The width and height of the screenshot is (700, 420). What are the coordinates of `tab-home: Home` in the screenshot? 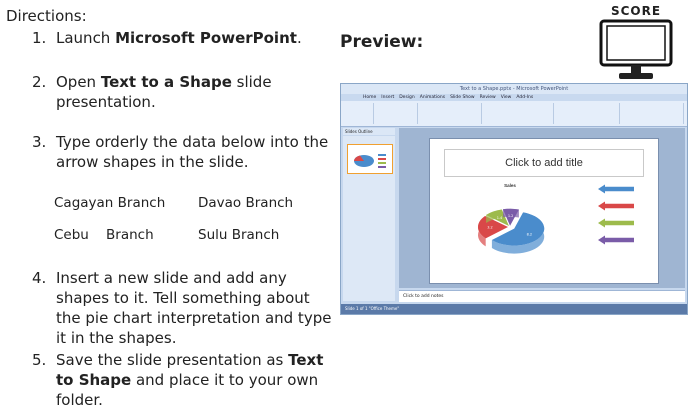 It's located at (369, 97).